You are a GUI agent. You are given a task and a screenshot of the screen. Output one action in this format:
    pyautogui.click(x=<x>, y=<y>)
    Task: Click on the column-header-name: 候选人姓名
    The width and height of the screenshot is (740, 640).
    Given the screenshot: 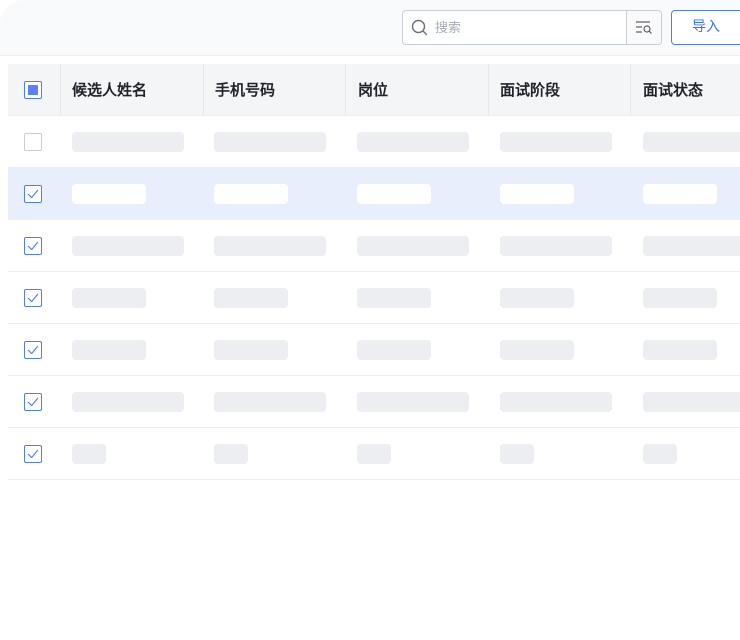 What is the action you would take?
    pyautogui.click(x=104, y=90)
    